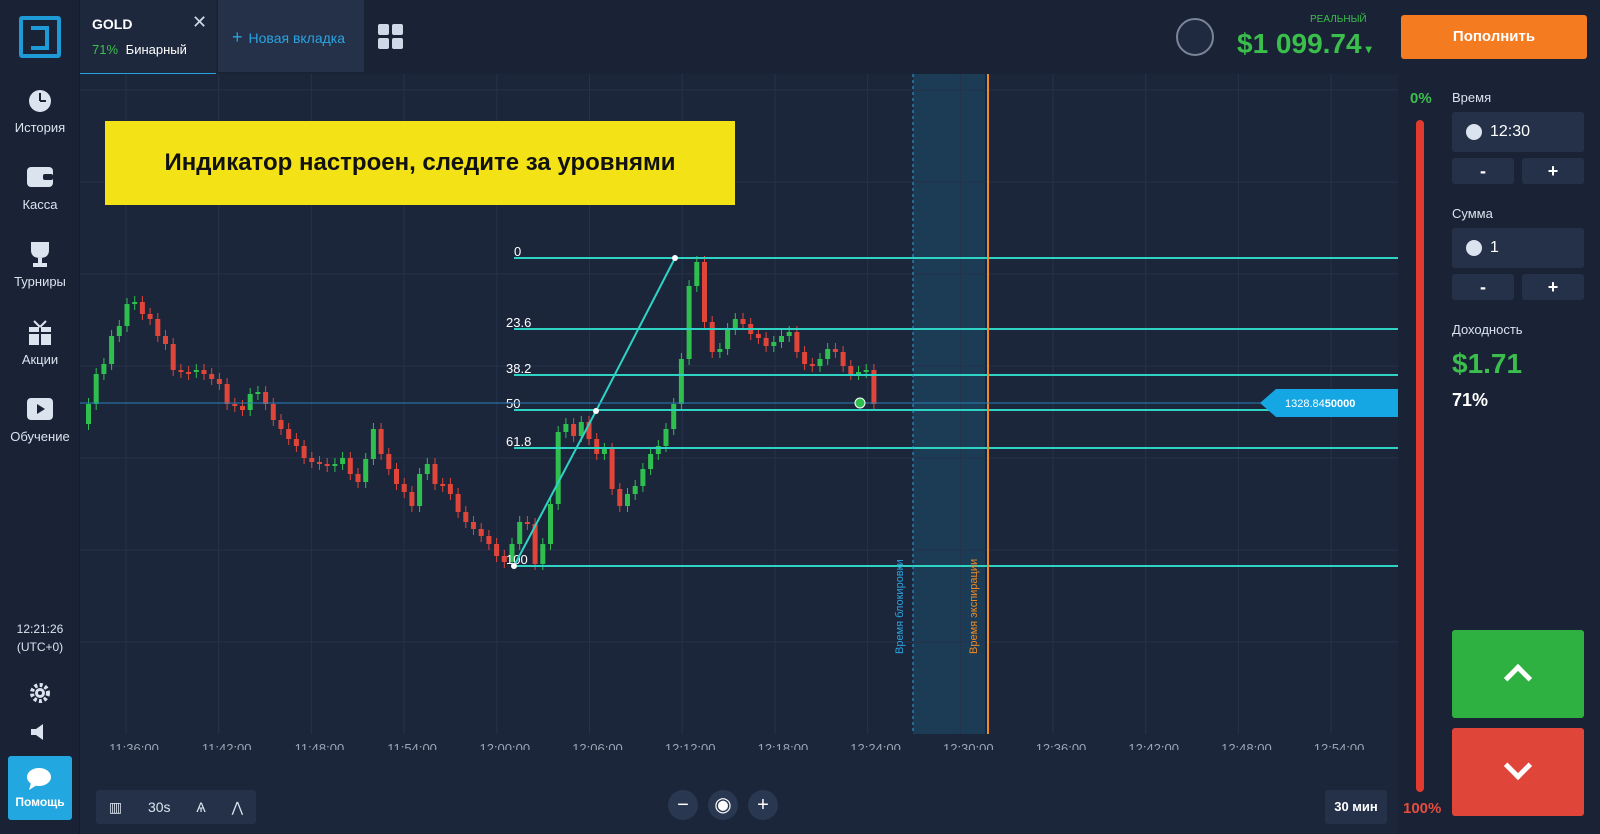  What do you see at coordinates (148, 38) in the screenshot?
I see `tab-asset-gold: GOLD ✕ 71% Бинарный` at bounding box center [148, 38].